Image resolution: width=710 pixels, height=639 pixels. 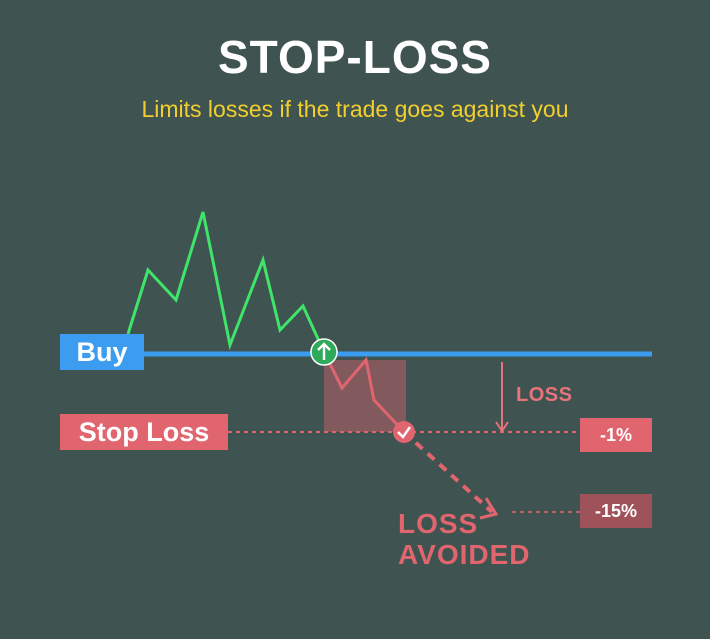 What do you see at coordinates (544, 395) in the screenshot?
I see `loss-label: LOSS` at bounding box center [544, 395].